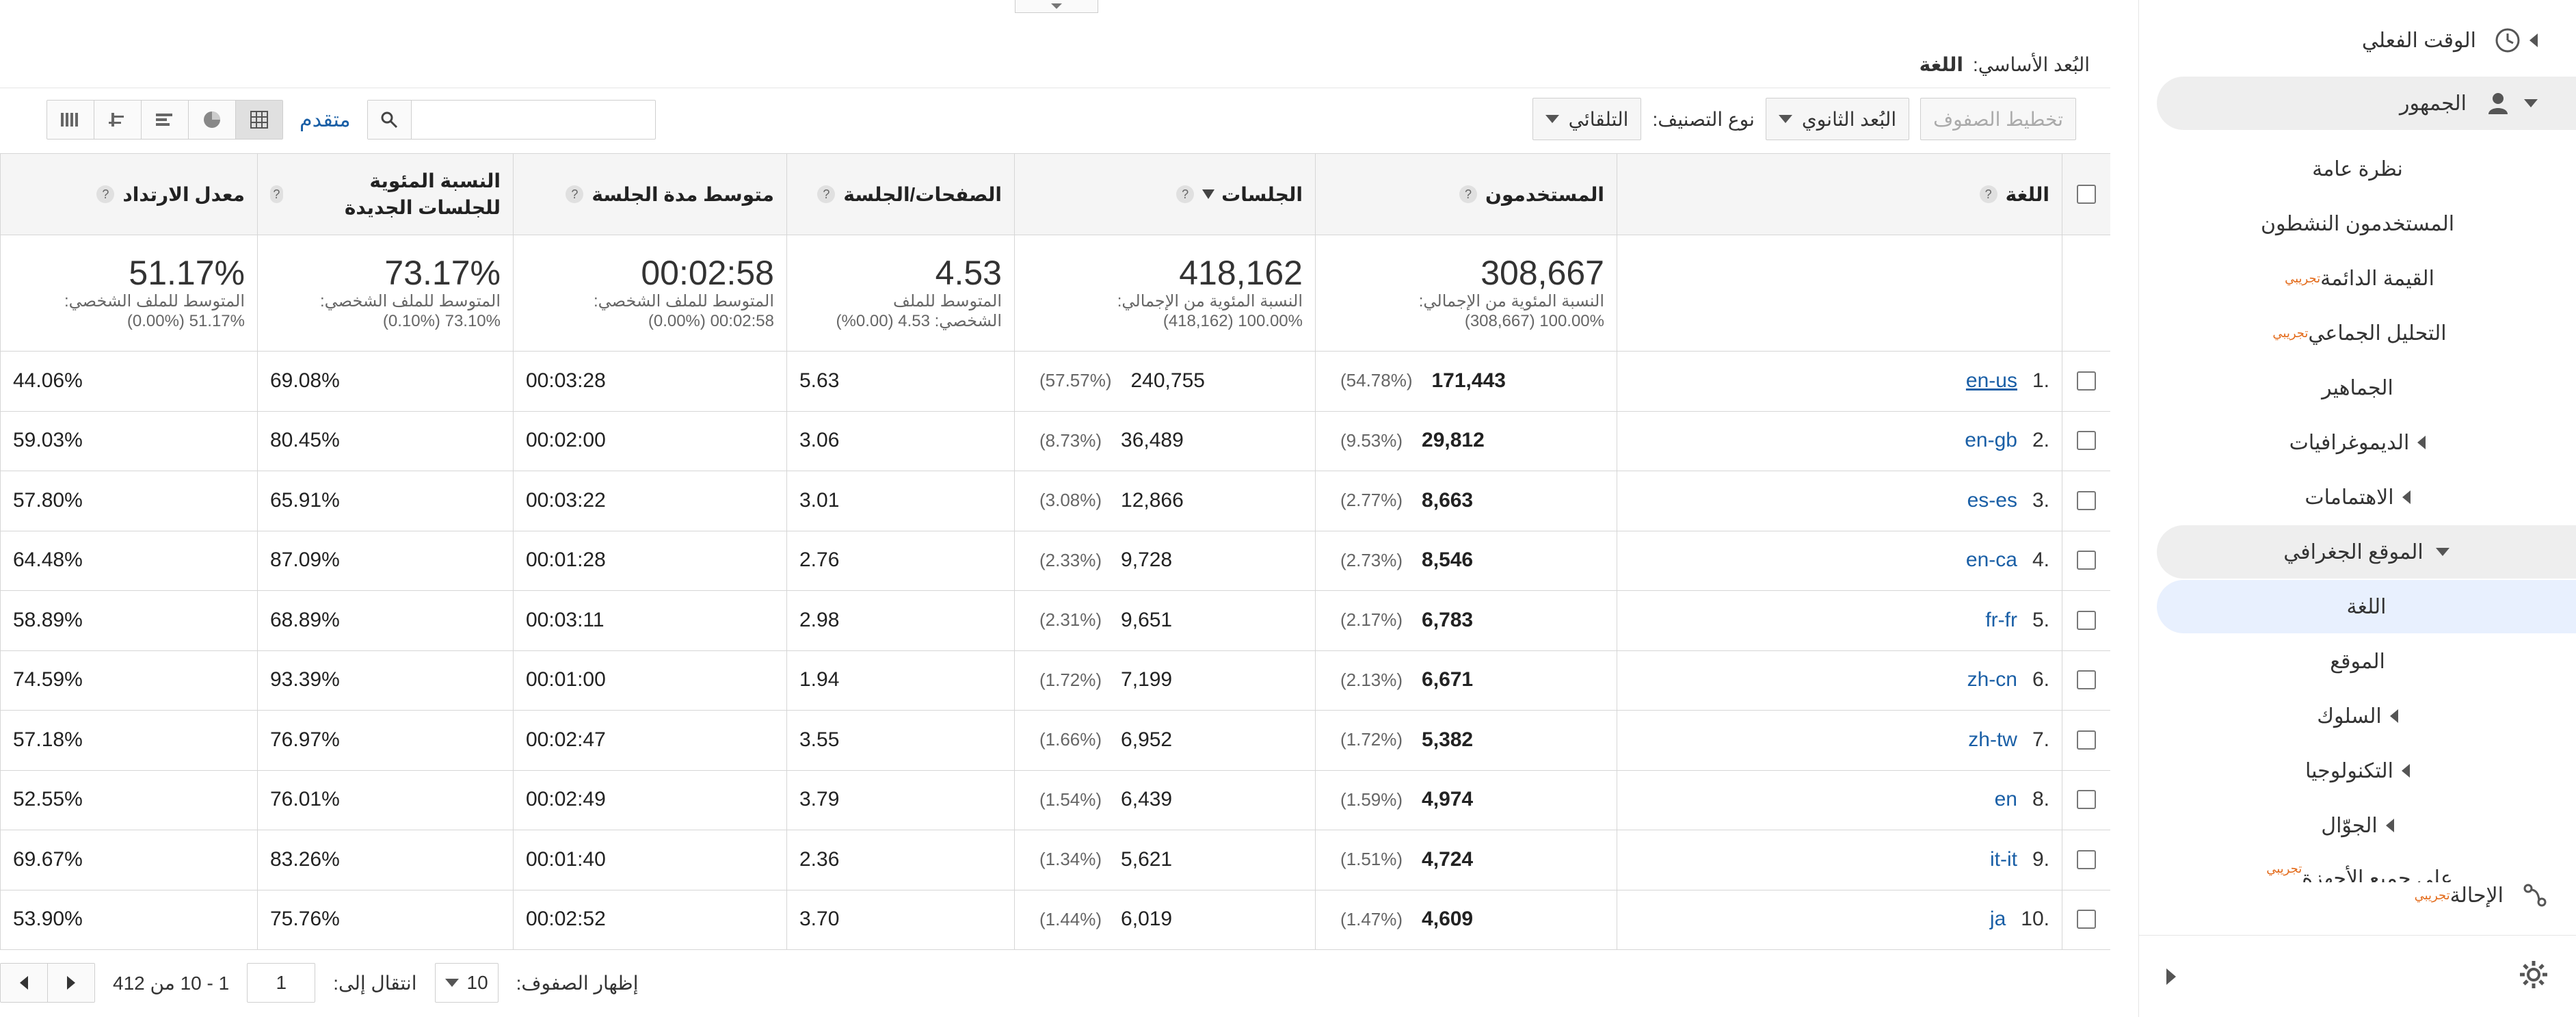  Describe the element at coordinates (389, 120) in the screenshot. I see `search-button` at that location.